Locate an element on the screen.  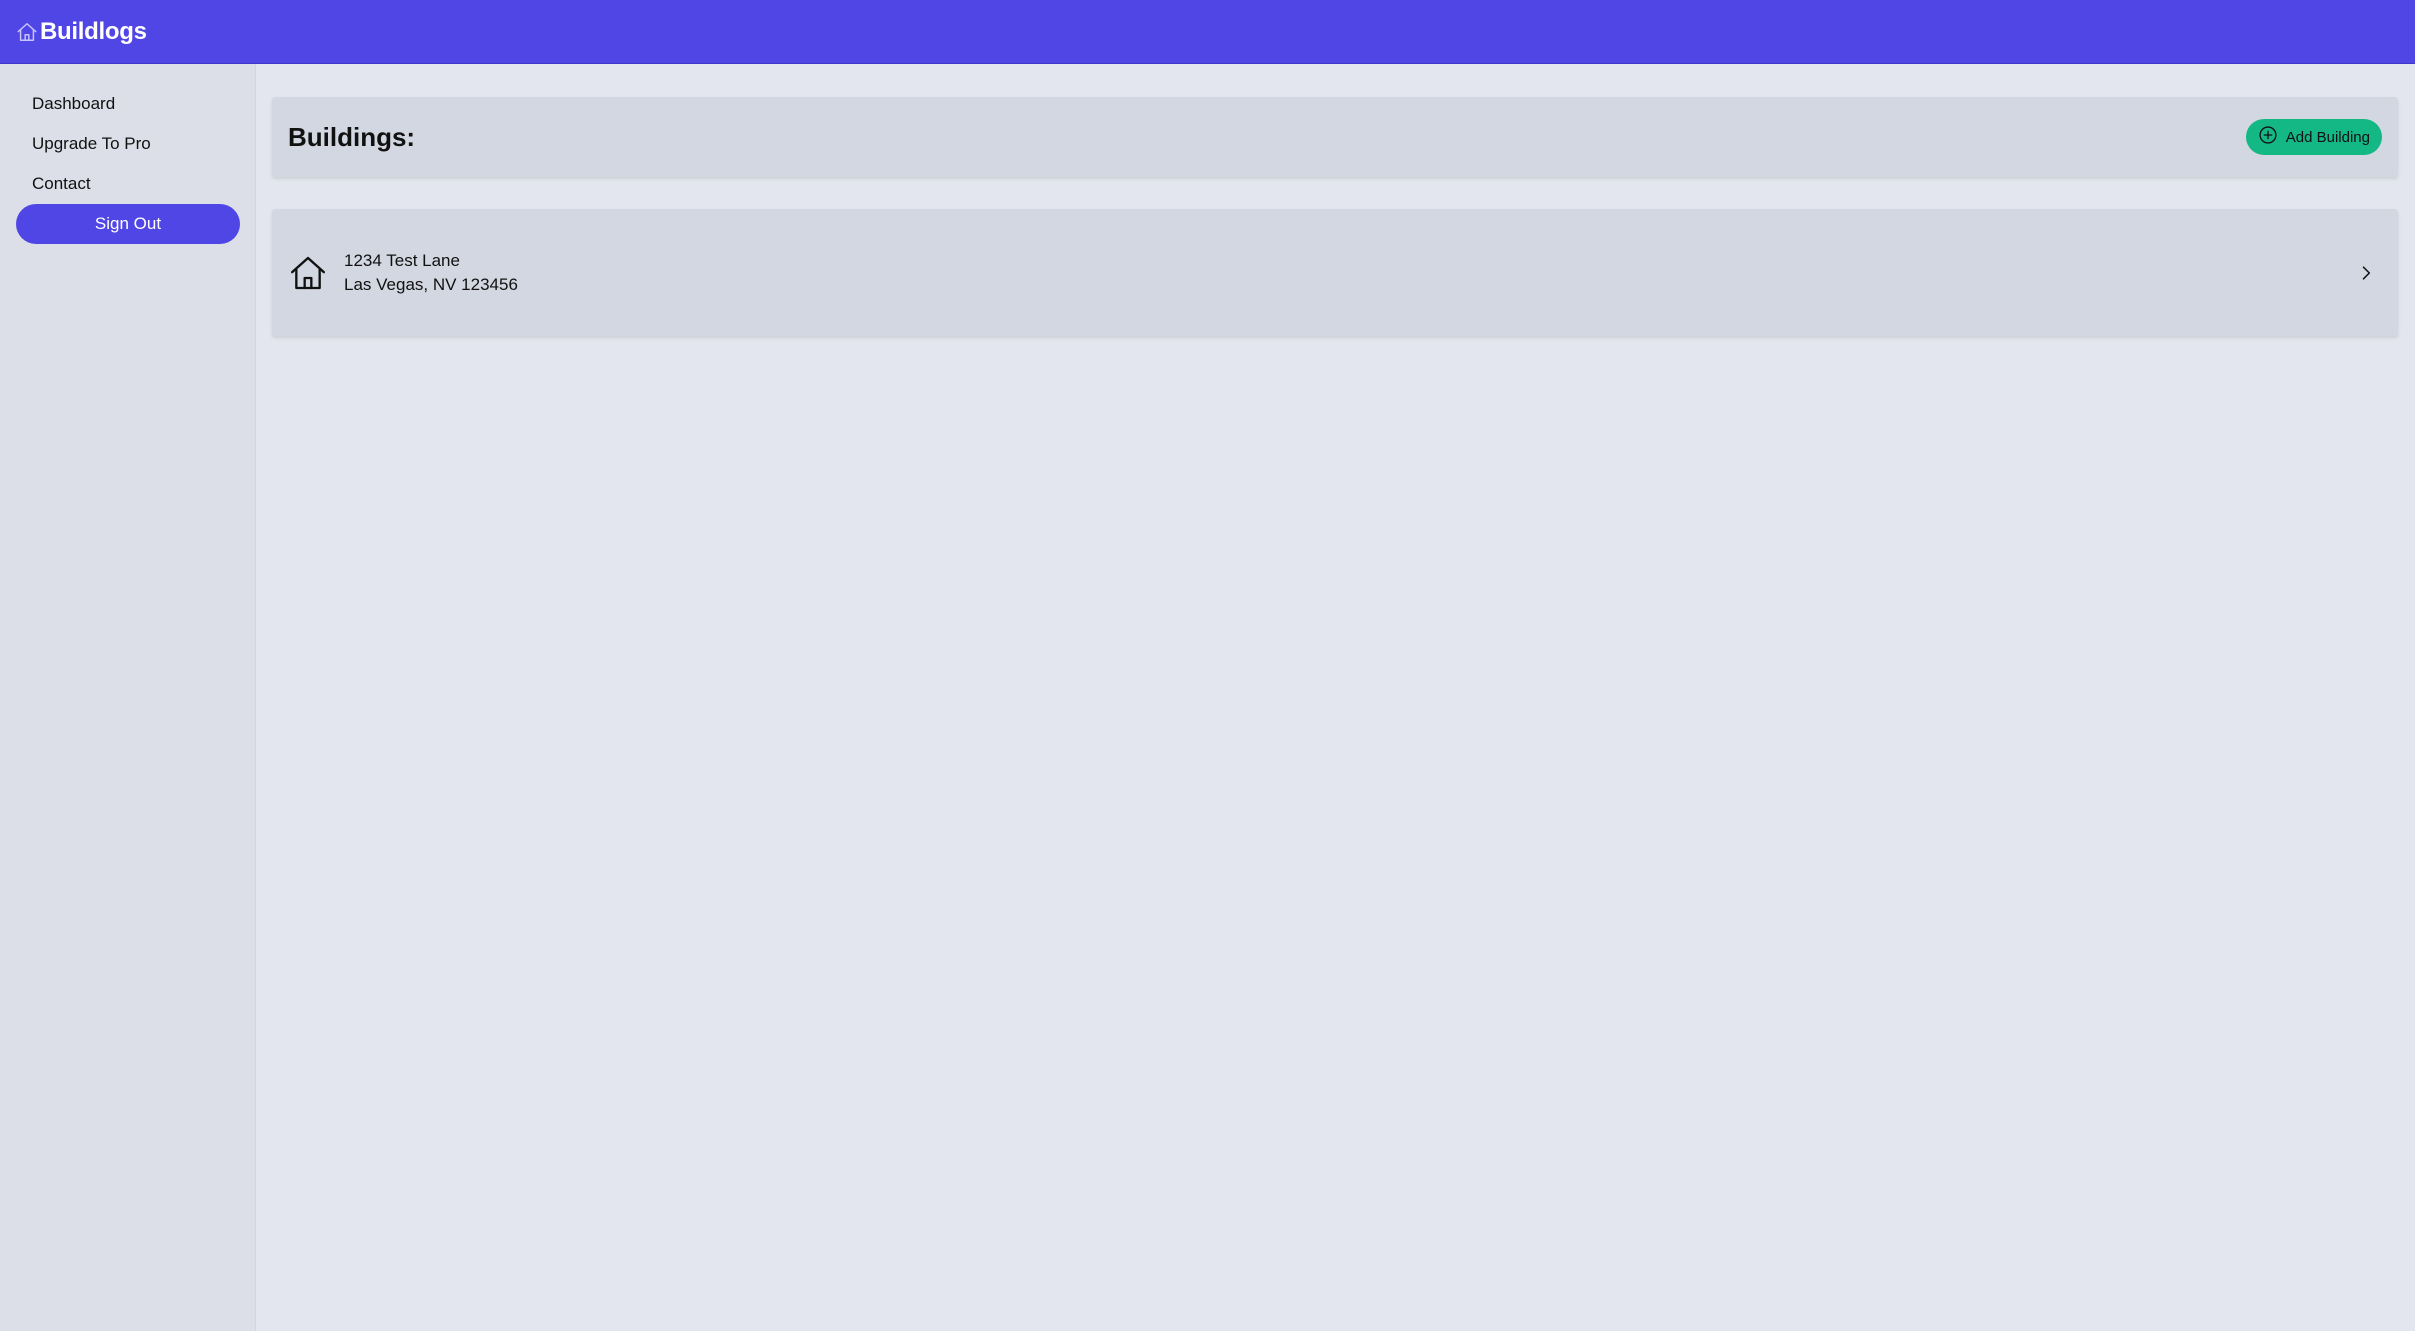
add-building-button: Add Building is located at coordinates (2313, 137).